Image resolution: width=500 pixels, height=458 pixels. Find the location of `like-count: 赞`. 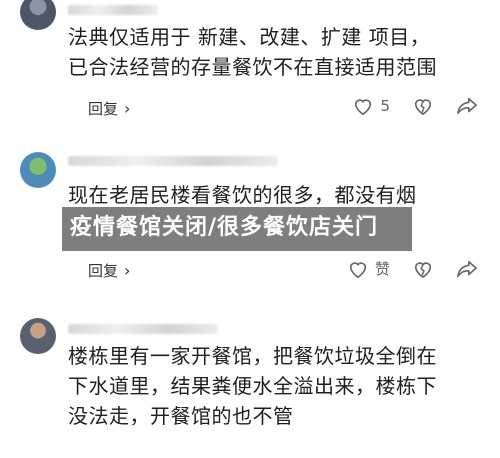

like-count: 赞 is located at coordinates (382, 269).